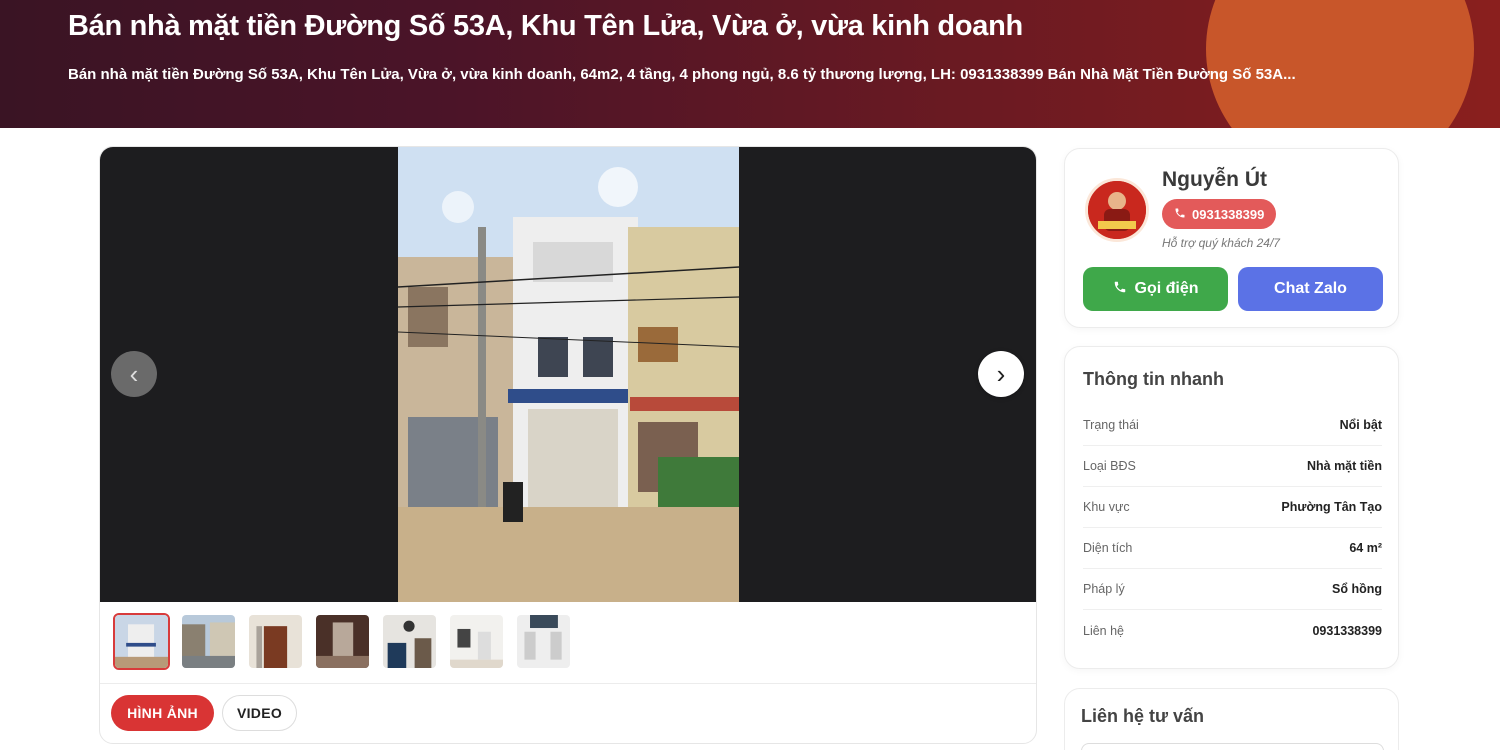 This screenshot has height=750, width=1500. Describe the element at coordinates (1166, 288) in the screenshot. I see `call-button-label: Gọi điện` at that location.